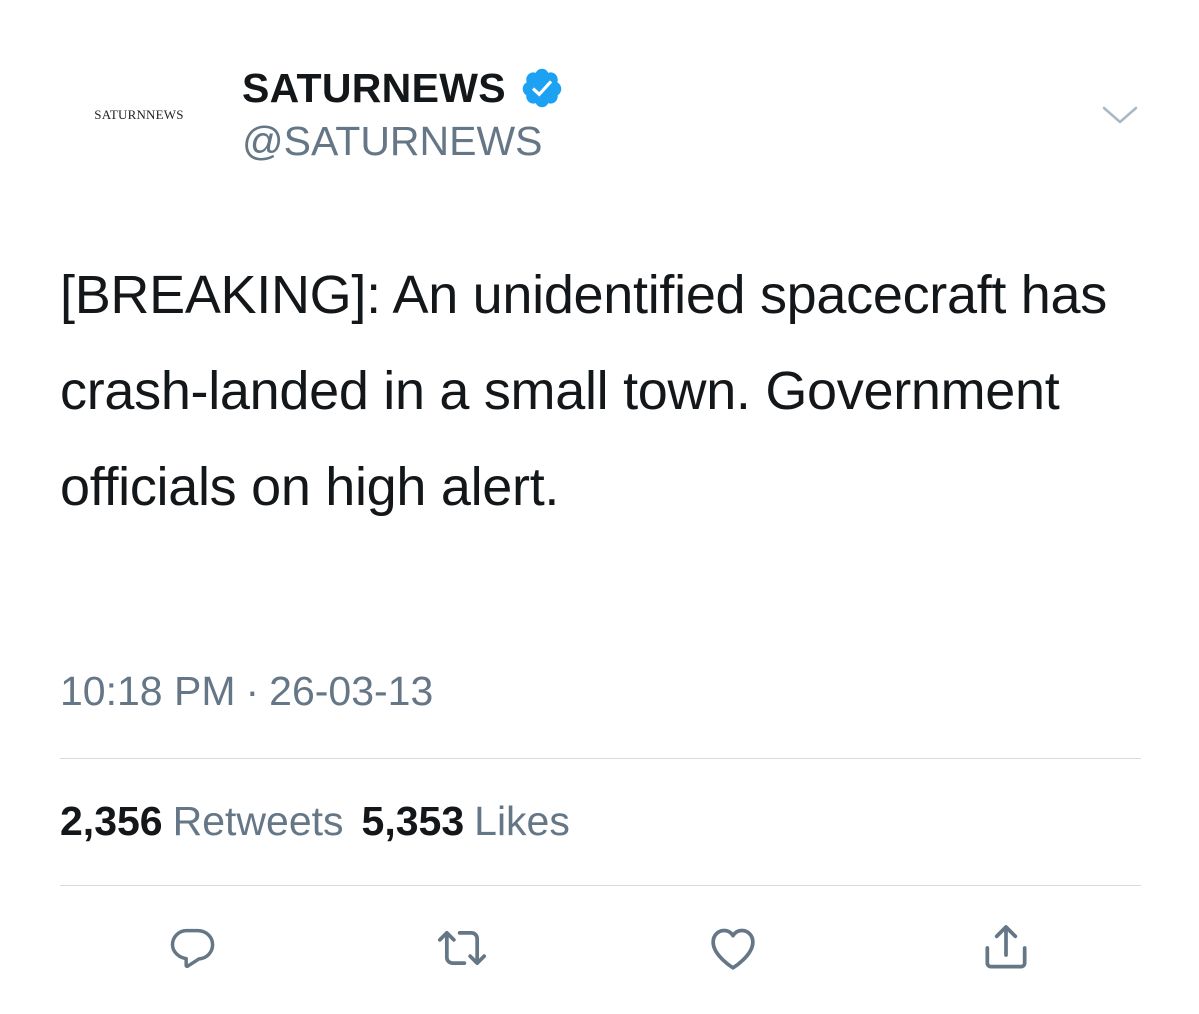 This screenshot has width=1199, height=1014. Describe the element at coordinates (258, 821) in the screenshot. I see `retweets-label: Retweets` at that location.